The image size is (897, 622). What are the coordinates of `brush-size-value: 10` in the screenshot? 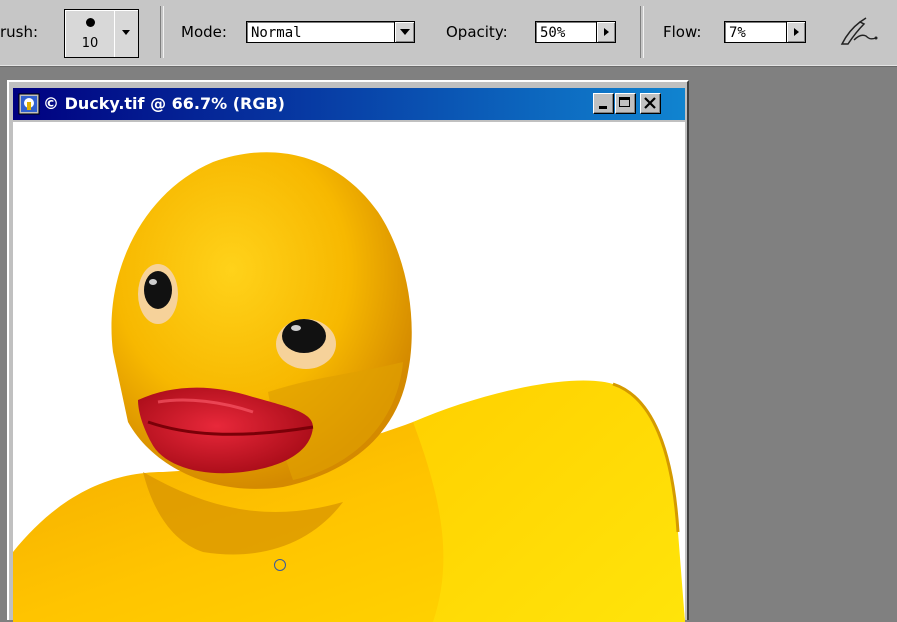 It's located at (90, 43).